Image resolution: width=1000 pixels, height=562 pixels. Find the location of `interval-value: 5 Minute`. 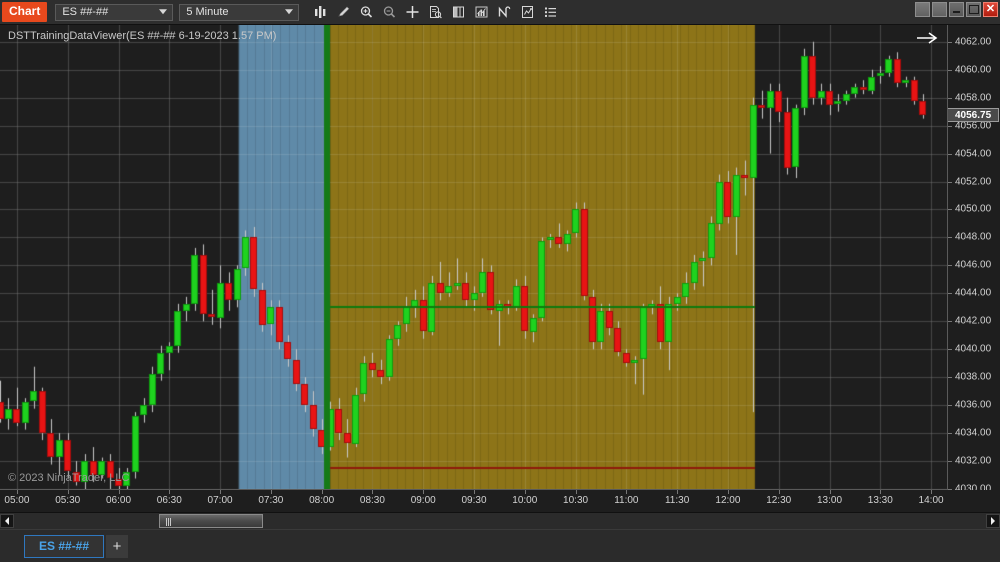

interval-value: 5 Minute is located at coordinates (207, 12).